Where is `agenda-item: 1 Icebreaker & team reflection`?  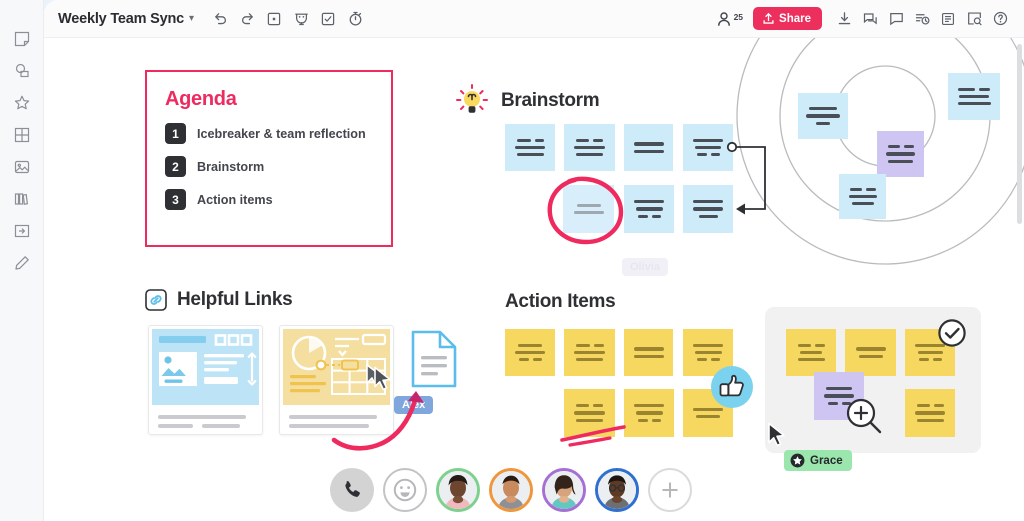 agenda-item: 1 Icebreaker & team reflection is located at coordinates (269, 133).